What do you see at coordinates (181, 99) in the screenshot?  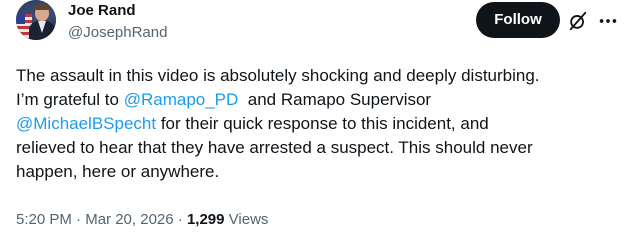 I see `mention-ramapo-pd-link: @Ramapo_PD` at bounding box center [181, 99].